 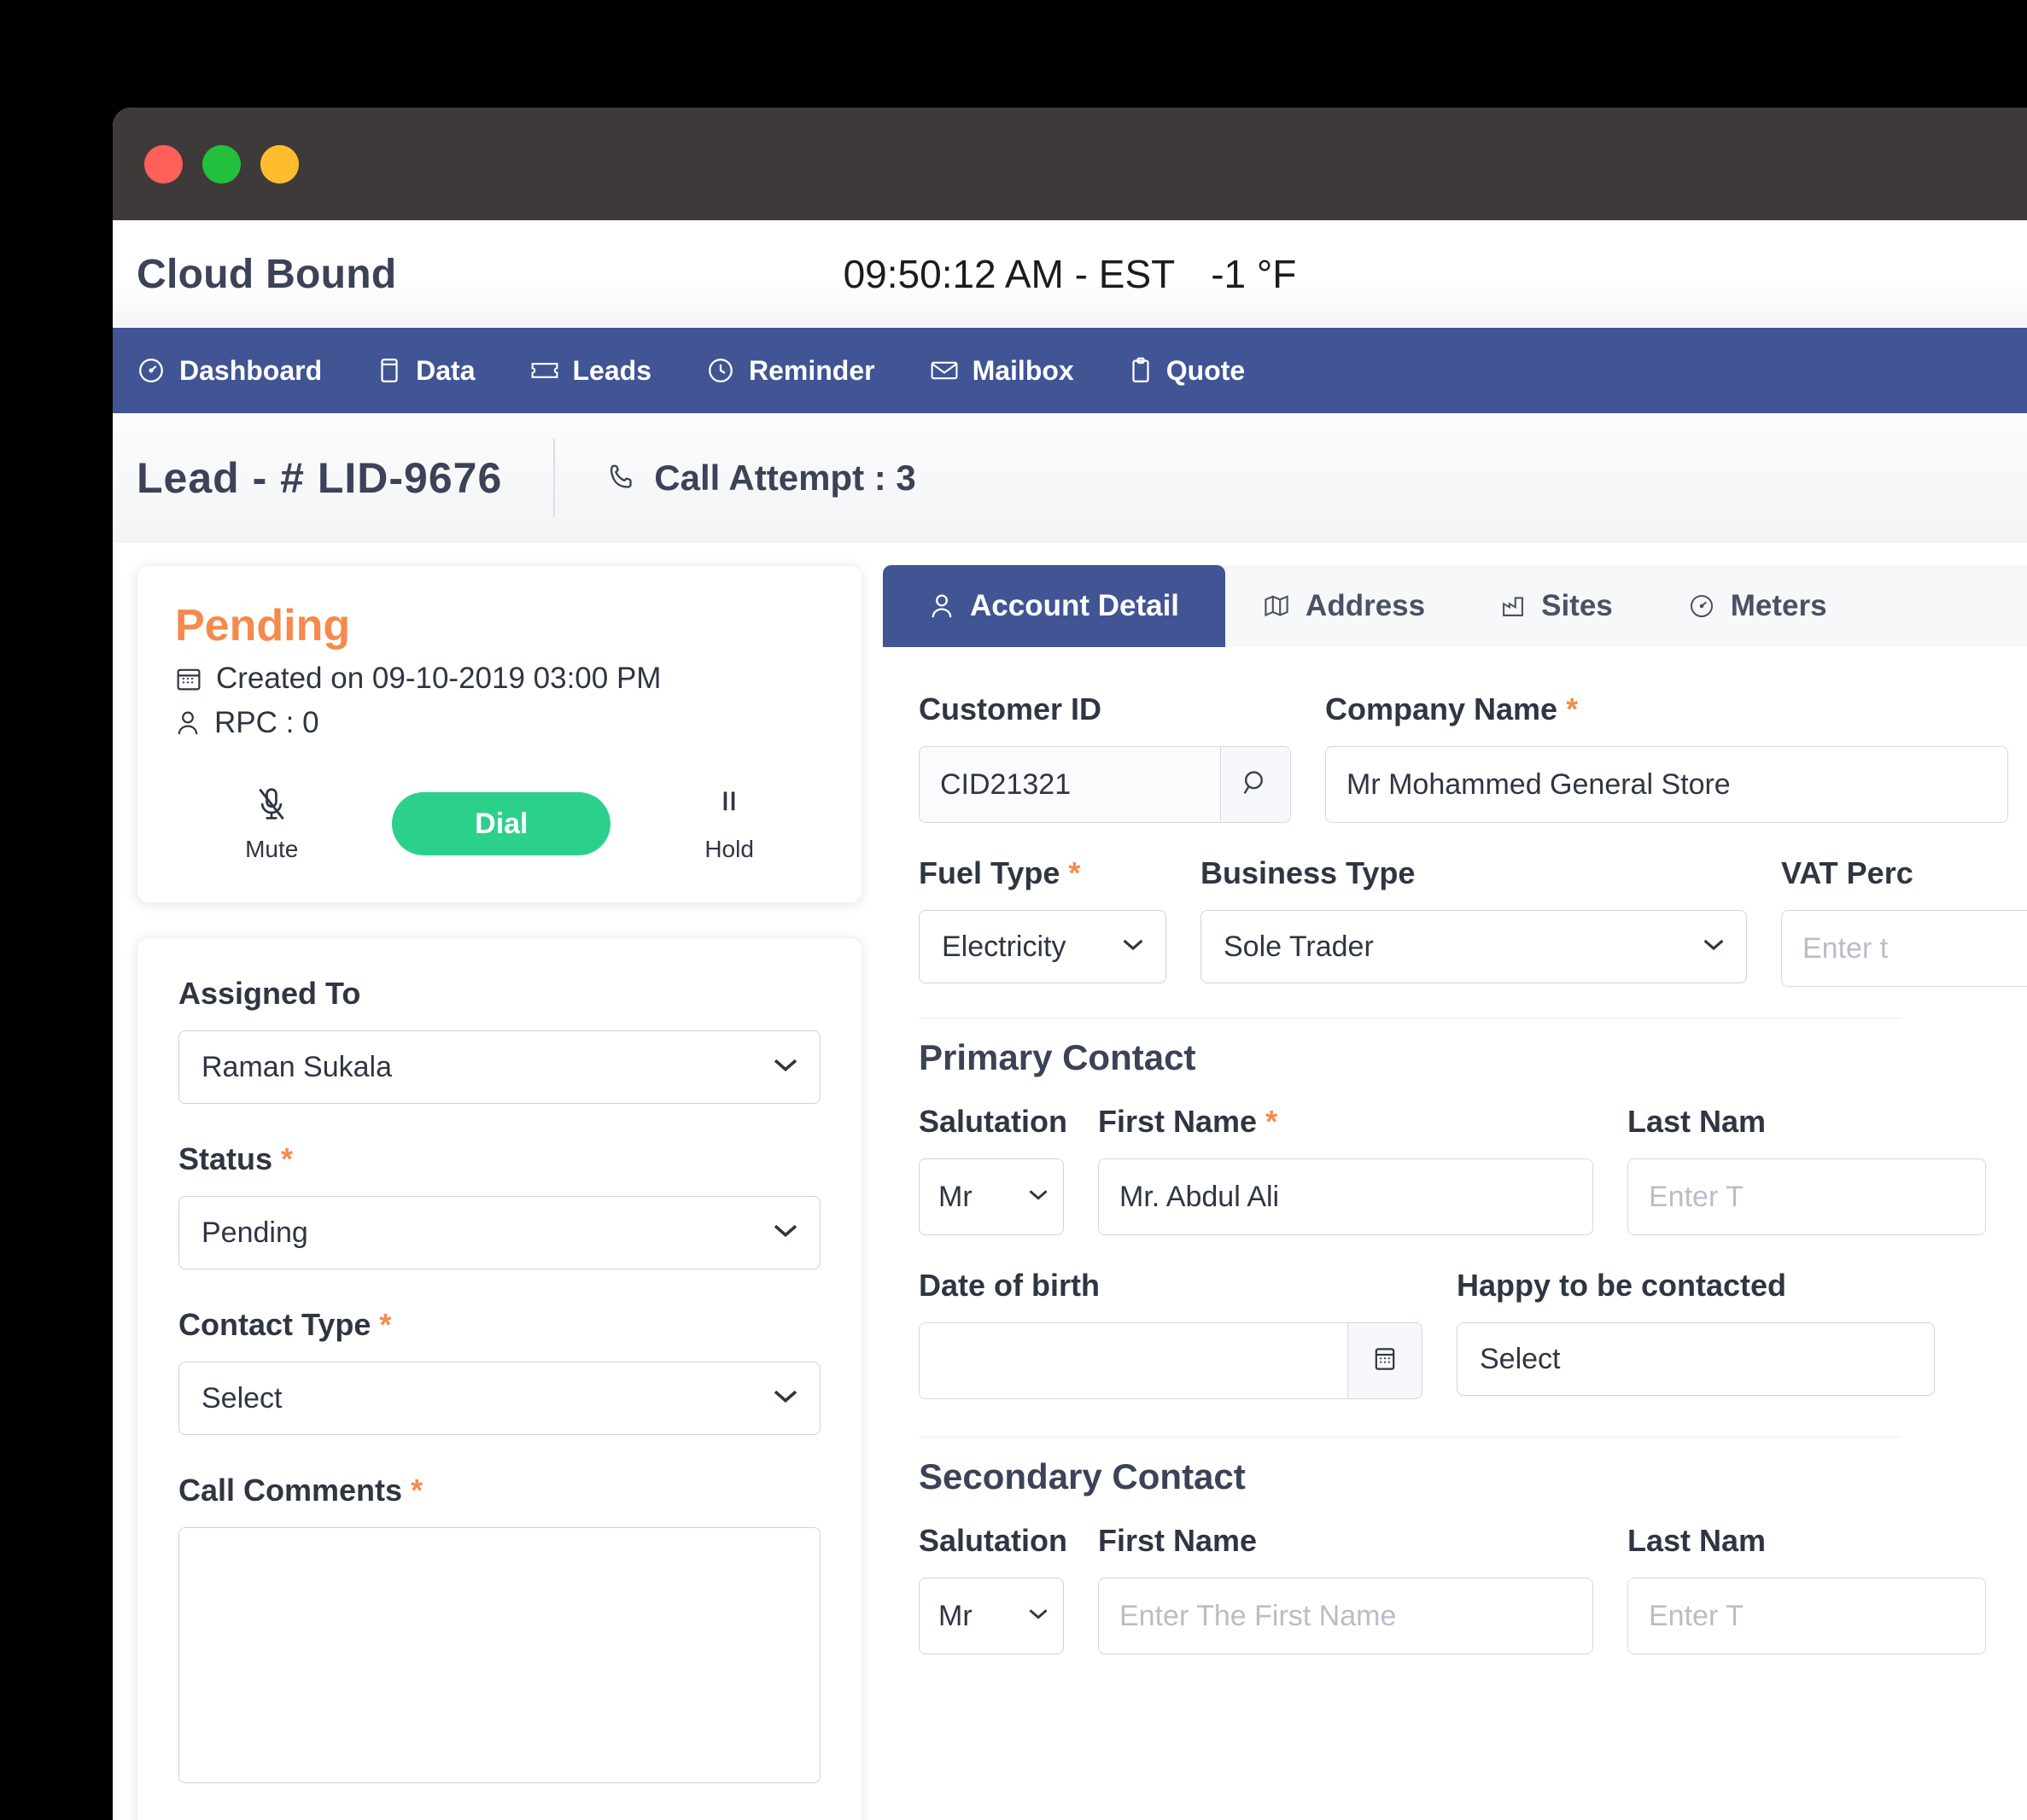 What do you see at coordinates (1070, 478) in the screenshot?
I see `page-title-bar: Lead - # LID-9676 Call Attempt : 3` at bounding box center [1070, 478].